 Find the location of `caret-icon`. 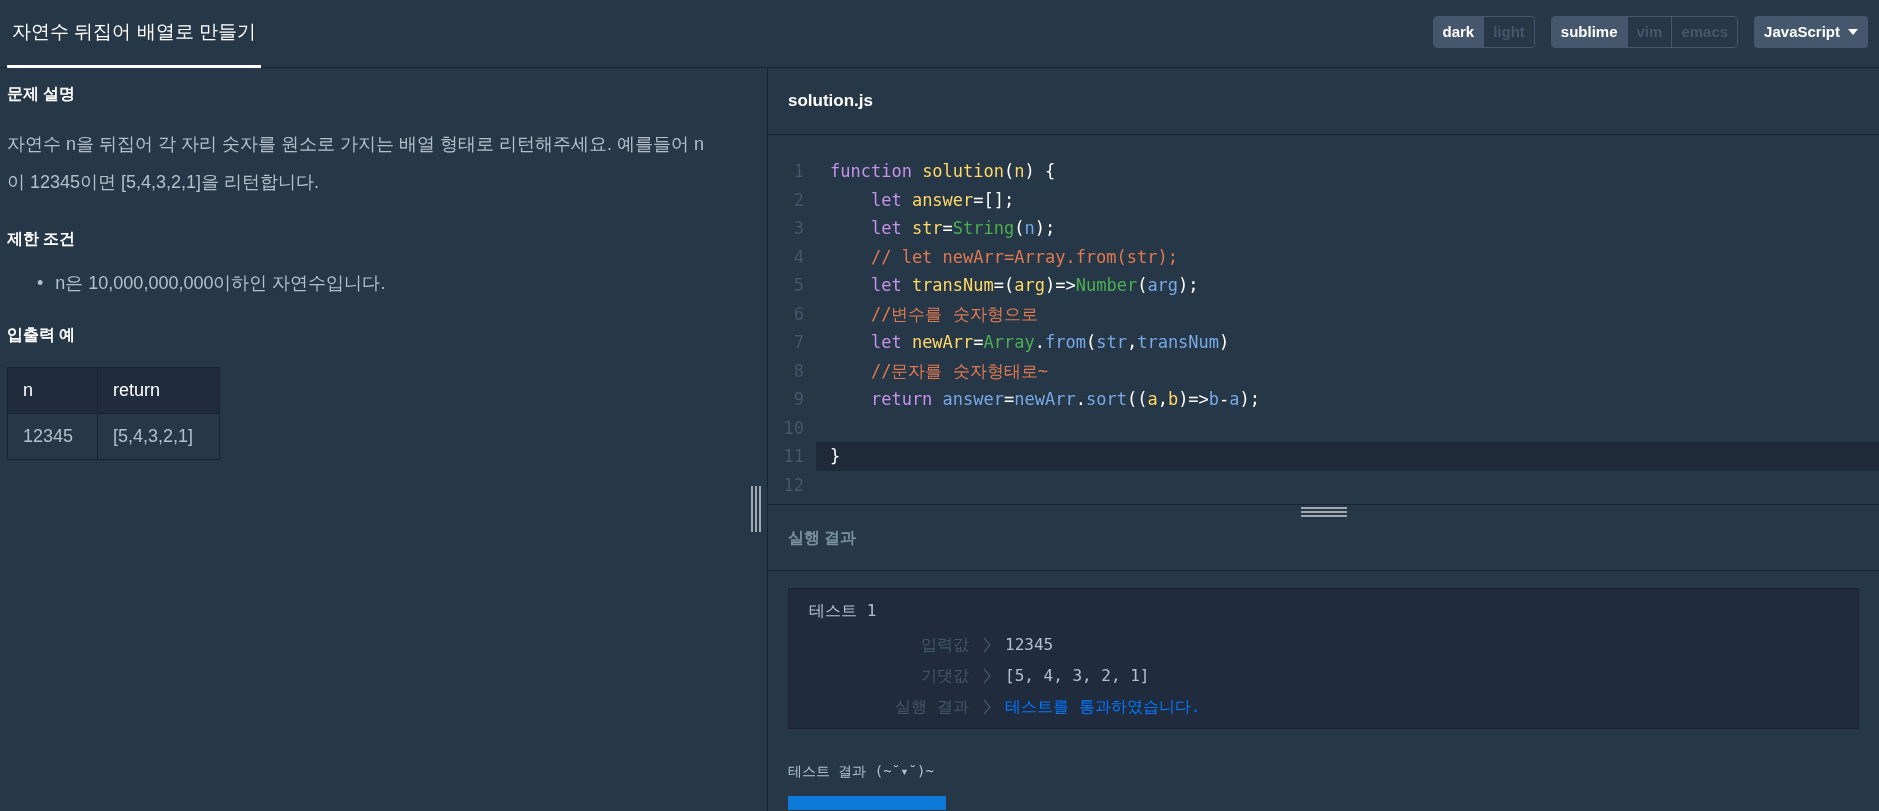

caret-icon is located at coordinates (1853, 32).